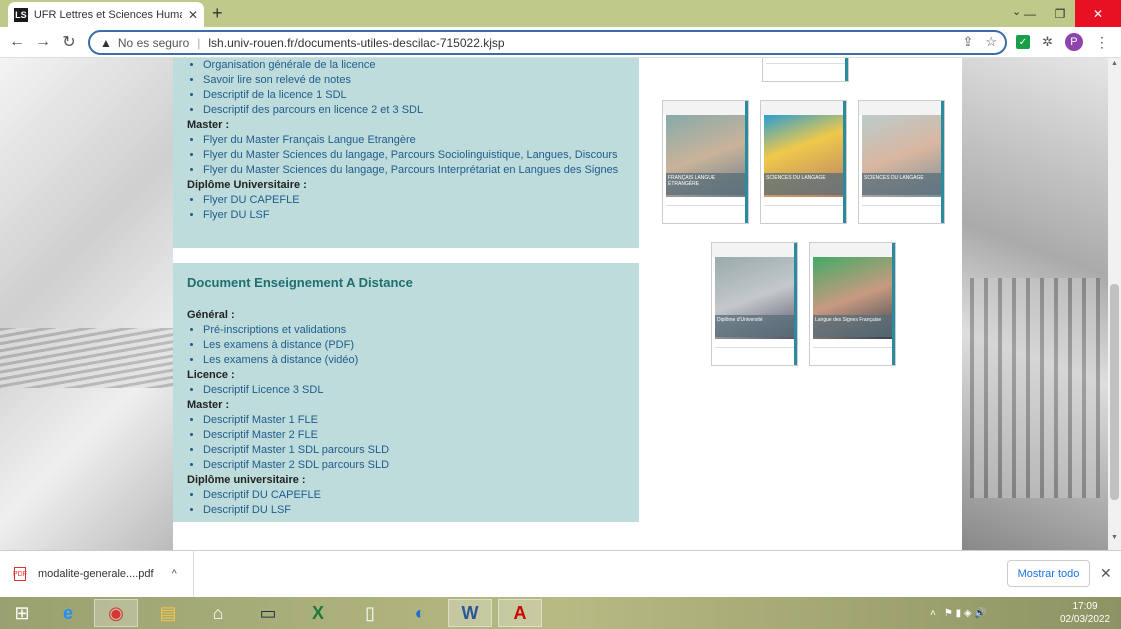 The height and width of the screenshot is (629, 1121). I want to click on internet-explorer-icon: e, so click(68, 613).